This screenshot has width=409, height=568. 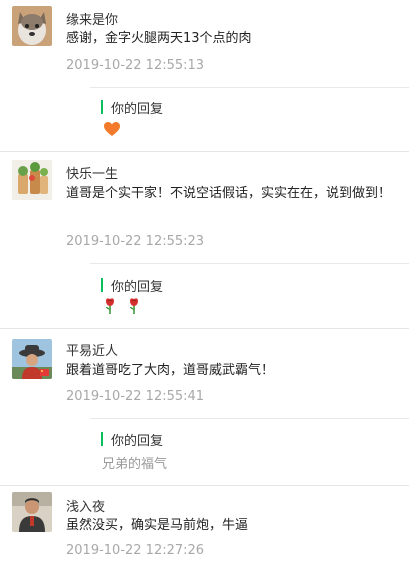 I want to click on heart-icon, so click(x=112, y=131).